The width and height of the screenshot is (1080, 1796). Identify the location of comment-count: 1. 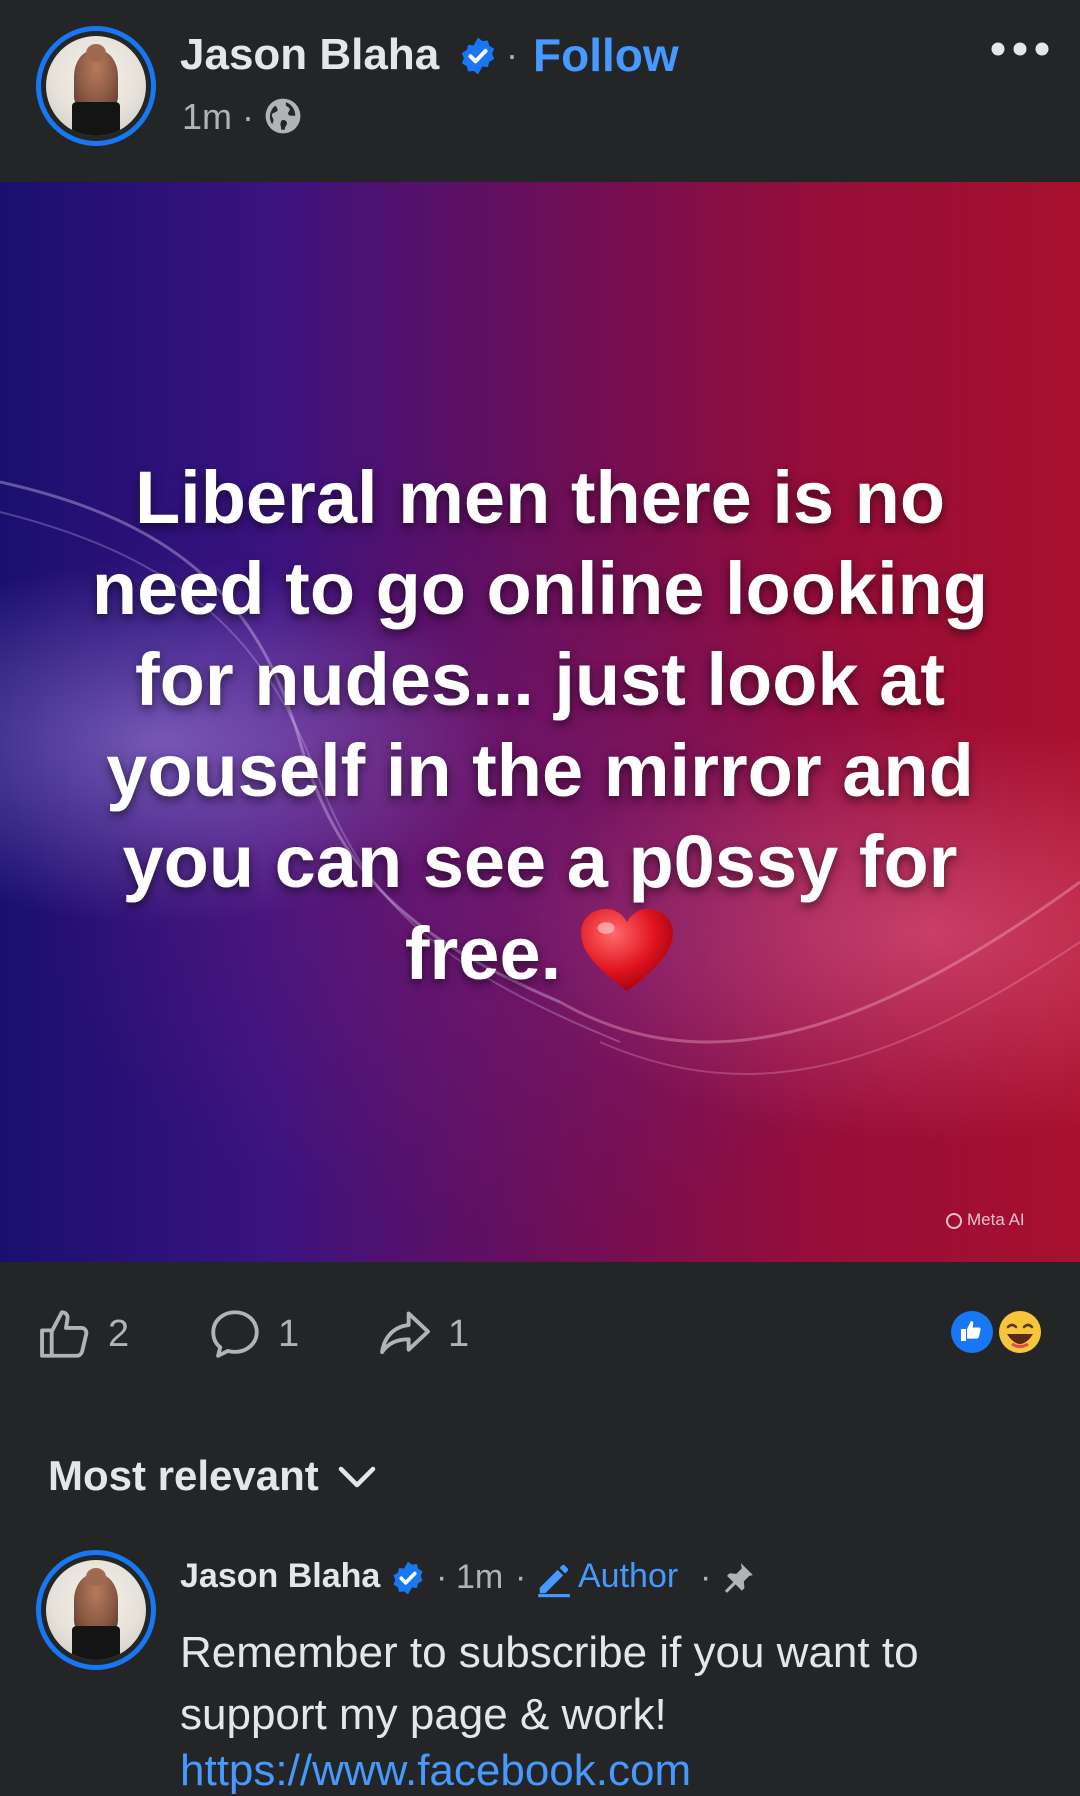
(289, 1333).